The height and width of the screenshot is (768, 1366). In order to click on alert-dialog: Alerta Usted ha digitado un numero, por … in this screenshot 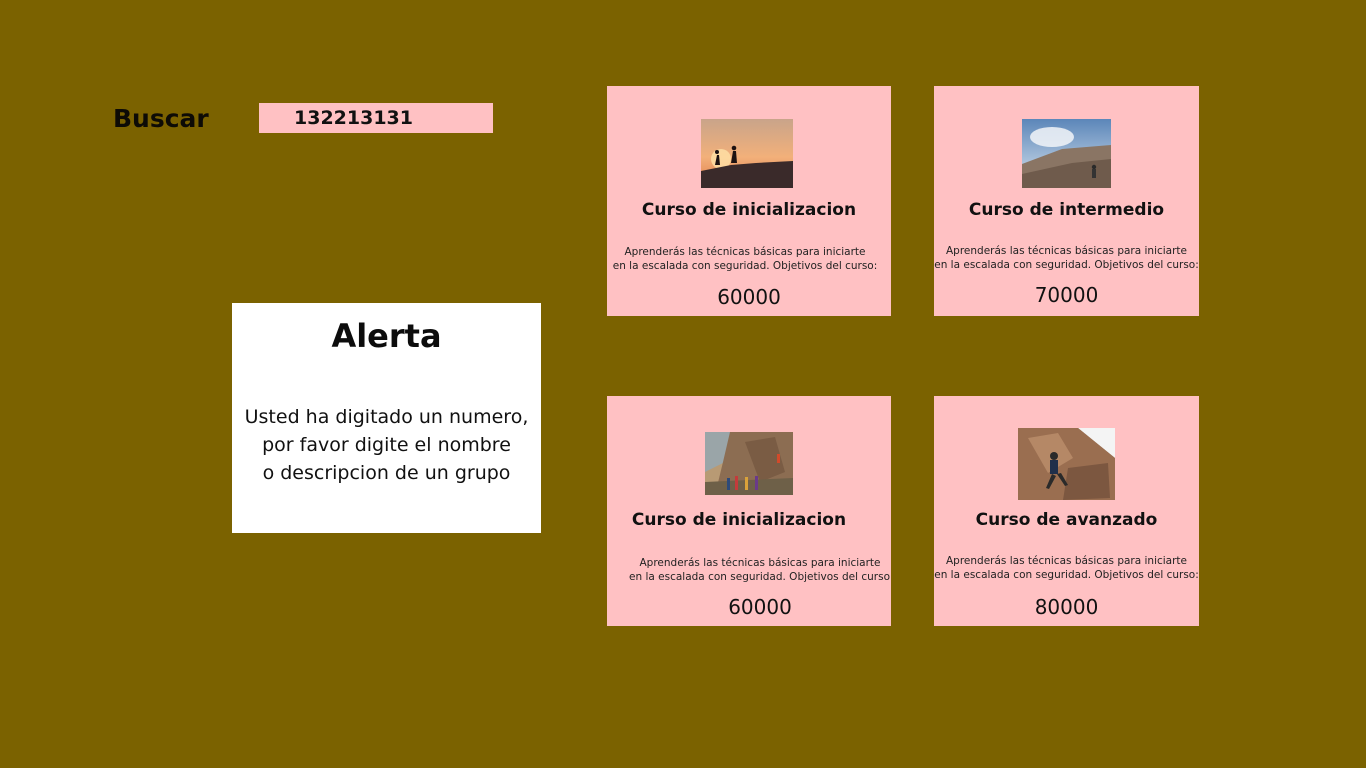, I will do `click(386, 418)`.